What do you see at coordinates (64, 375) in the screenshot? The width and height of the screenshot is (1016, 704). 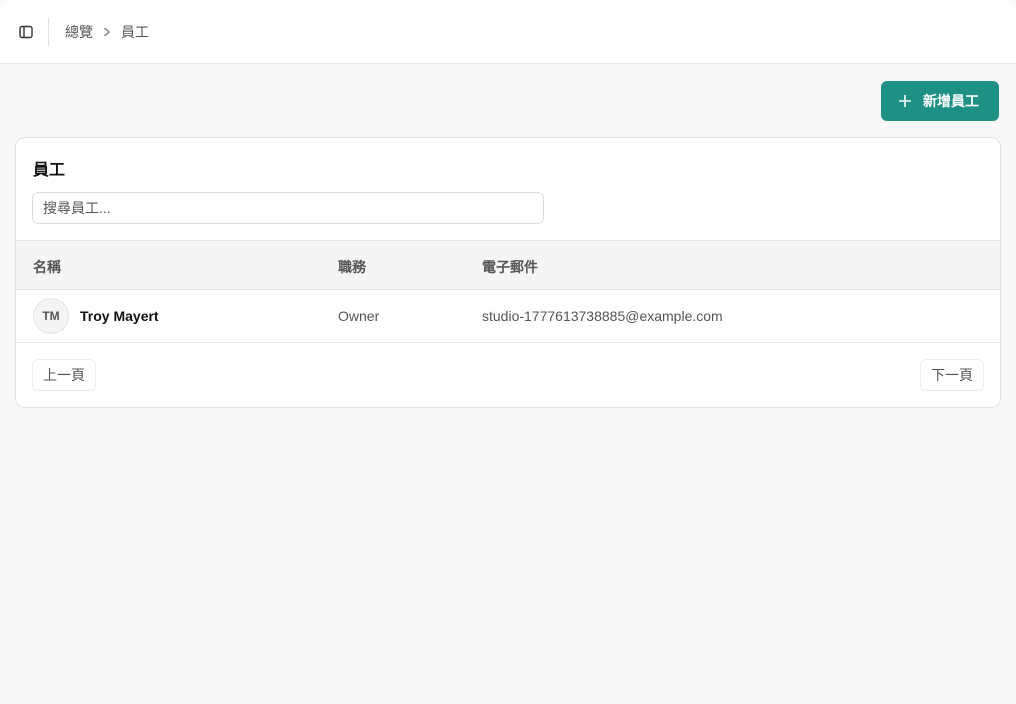 I see `previous-page-button: 上一頁` at bounding box center [64, 375].